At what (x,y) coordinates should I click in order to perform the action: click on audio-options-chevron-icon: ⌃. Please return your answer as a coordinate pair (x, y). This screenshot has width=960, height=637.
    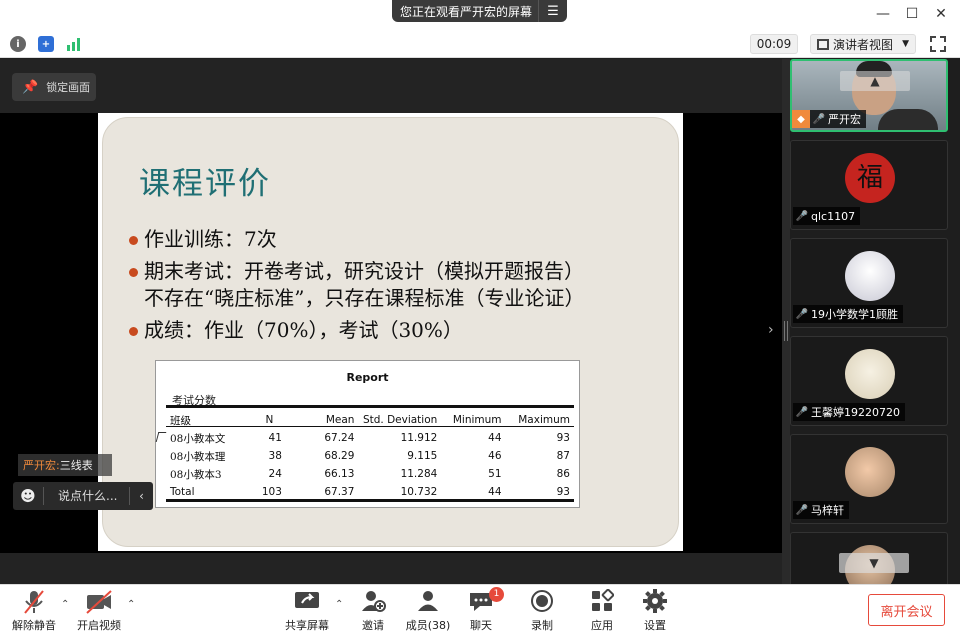
    Looking at the image, I should click on (65, 604).